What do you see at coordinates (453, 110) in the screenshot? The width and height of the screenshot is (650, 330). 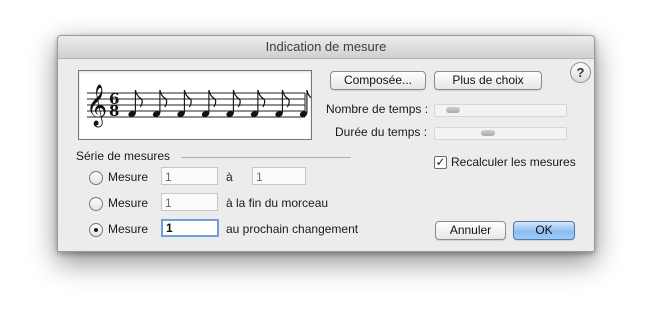 I see `nombre-de-temps-knob` at bounding box center [453, 110].